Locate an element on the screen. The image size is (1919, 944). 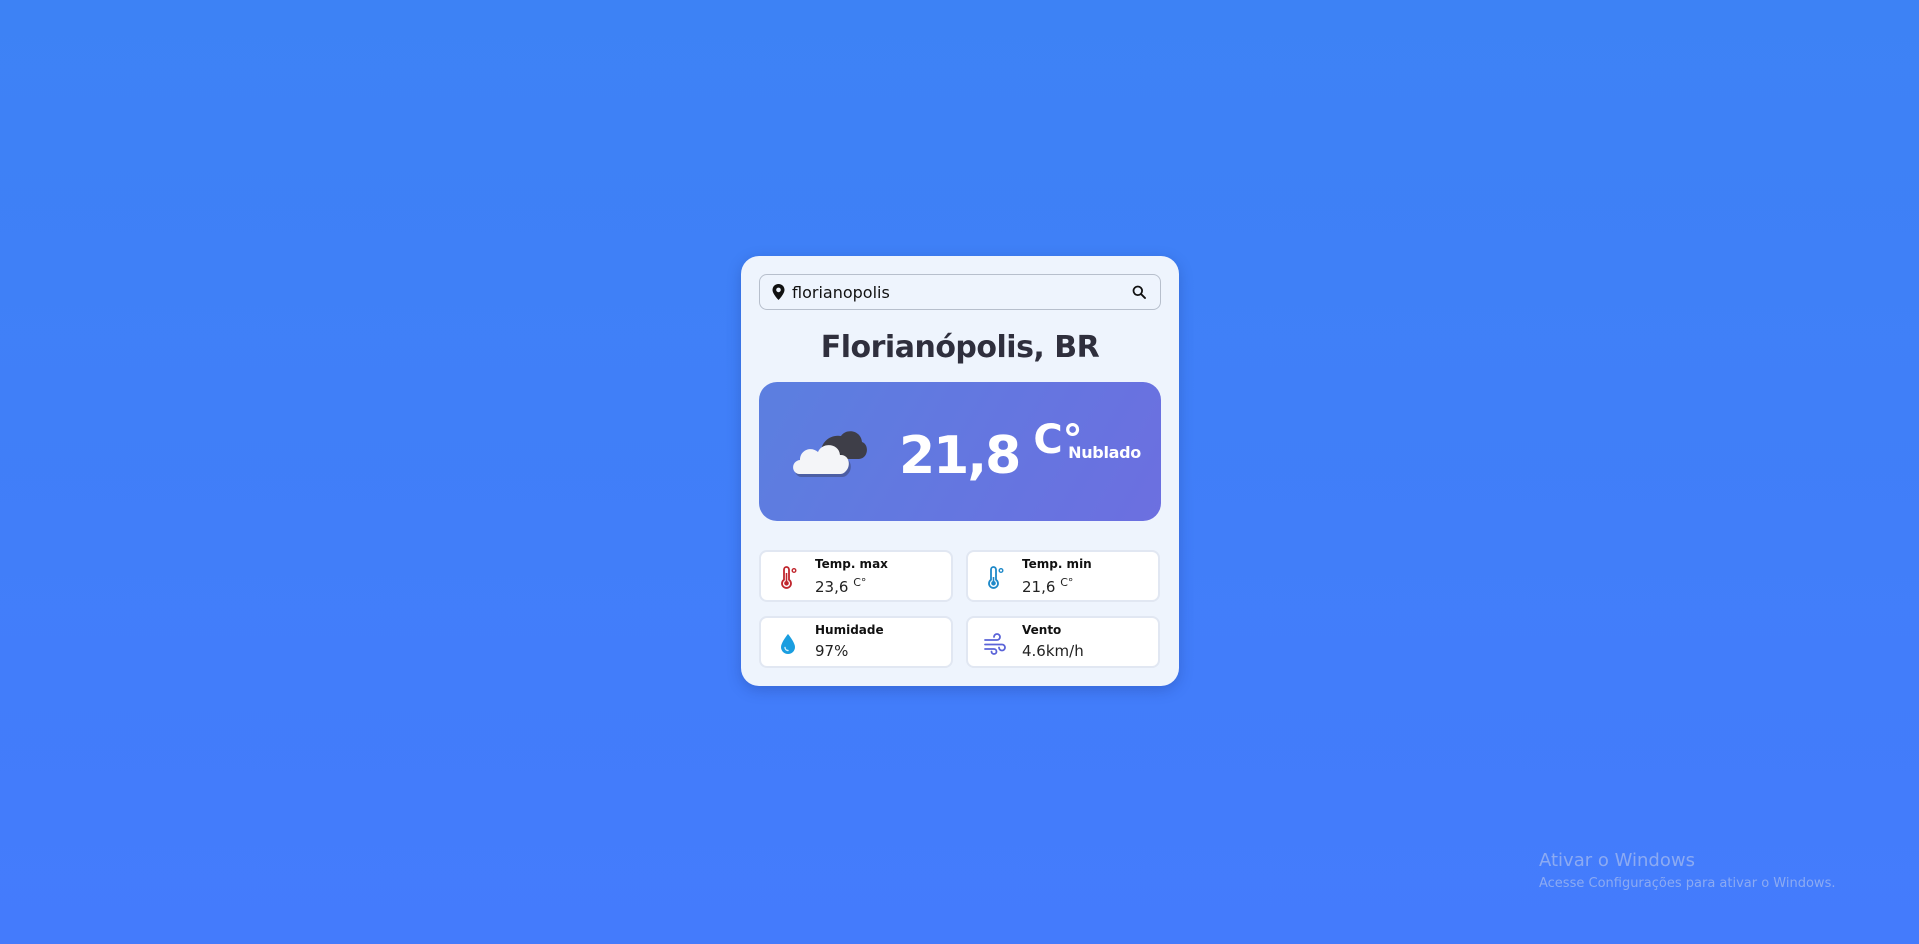
stat-temp-min: Temp. min 21,6 C° is located at coordinates (1063, 576).